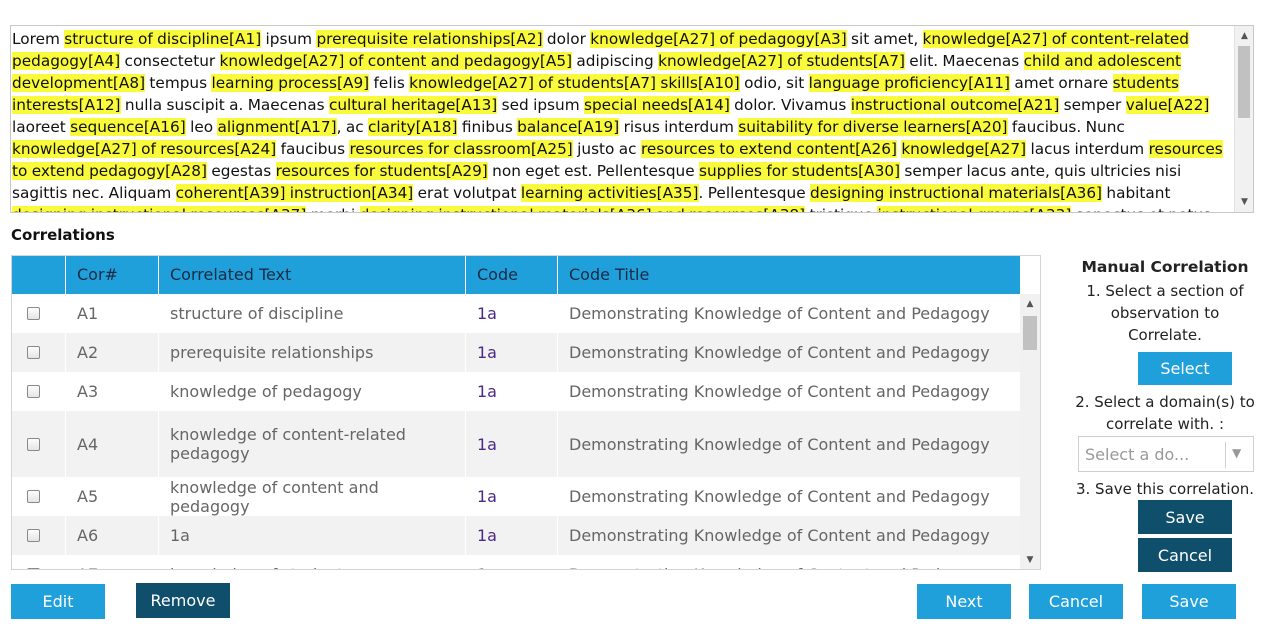 The width and height of the screenshot is (1262, 631). What do you see at coordinates (1136, 193) in the screenshot?
I see `observation-plain-text: habitant` at bounding box center [1136, 193].